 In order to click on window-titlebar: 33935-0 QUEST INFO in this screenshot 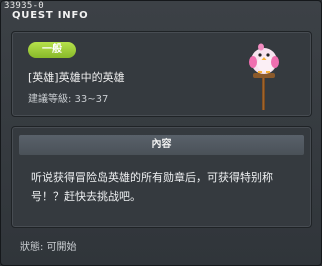, I will do `click(161, 12)`.